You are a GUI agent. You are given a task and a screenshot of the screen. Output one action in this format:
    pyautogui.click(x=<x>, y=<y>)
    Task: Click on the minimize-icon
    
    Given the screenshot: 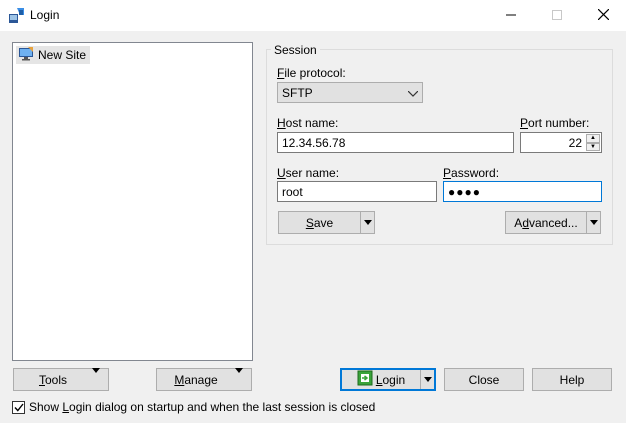 What is the action you would take?
    pyautogui.click(x=511, y=16)
    